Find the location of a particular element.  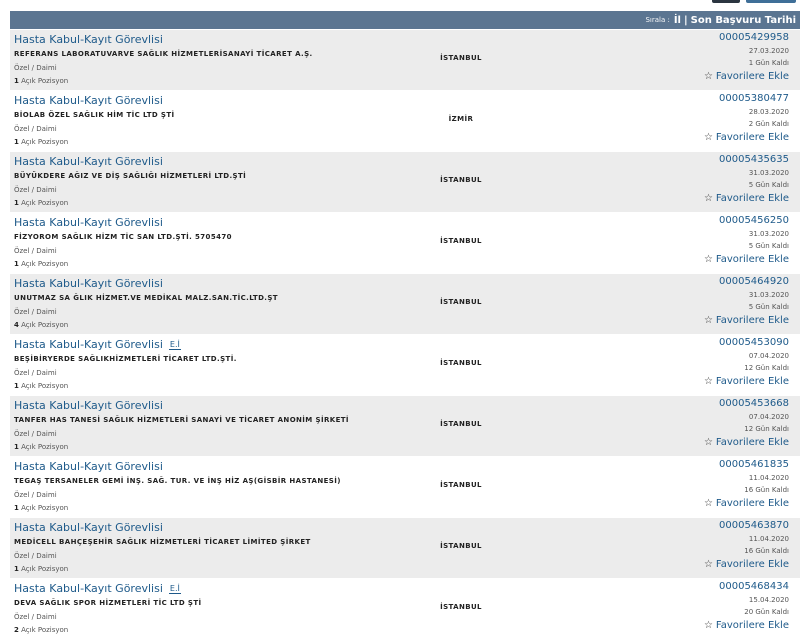

deadline-date: 28.03.2020 is located at coordinates (768, 112).